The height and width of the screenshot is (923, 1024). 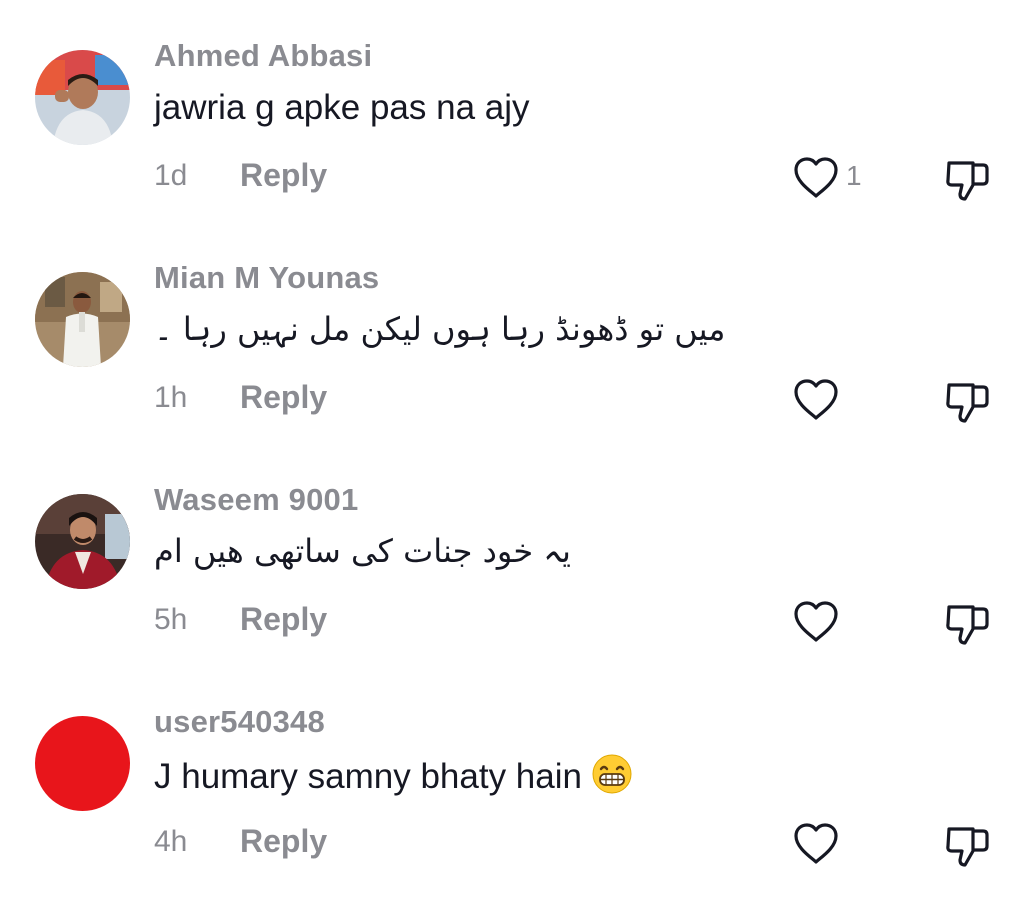 I want to click on red-circle-avatar-icon, so click(x=82, y=763).